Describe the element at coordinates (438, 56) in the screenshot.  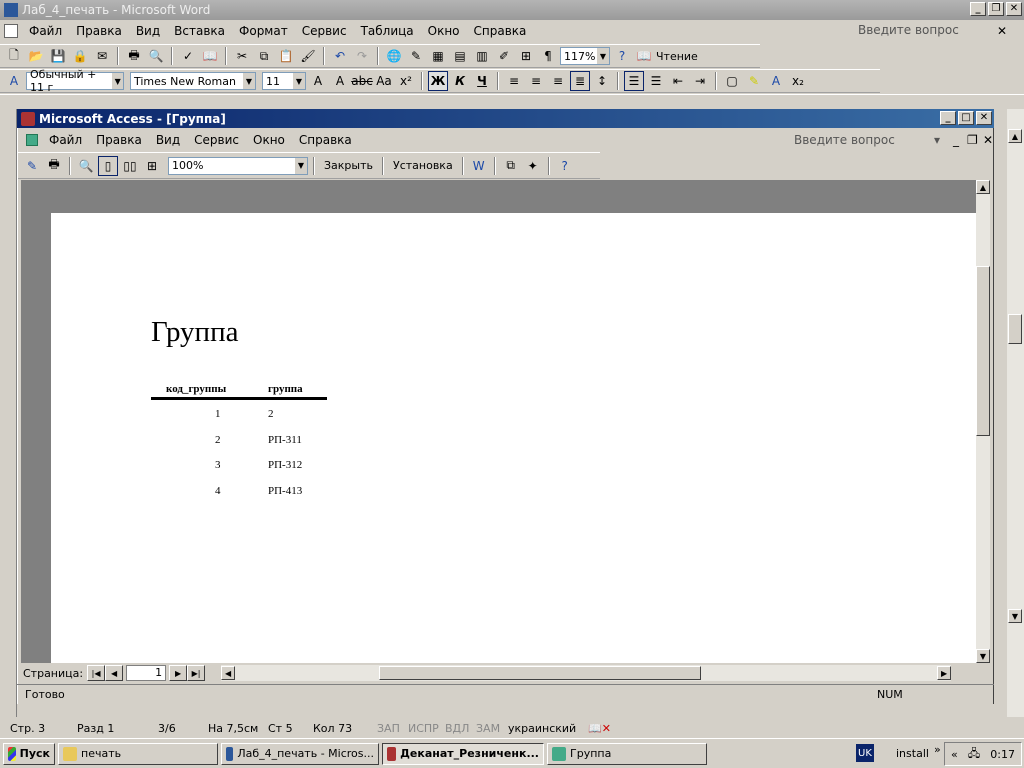
I see `insert-table-icon: ▦` at that location.